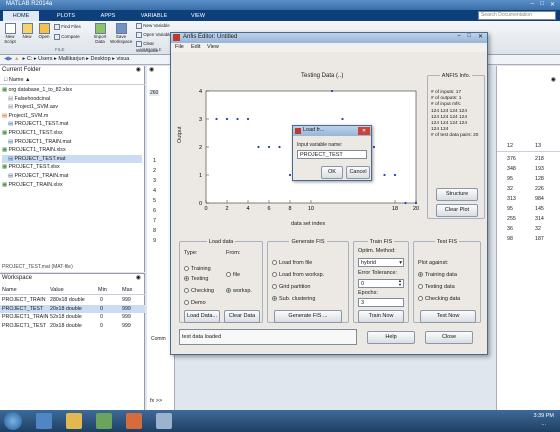 Image resolution: width=560 pixels, height=432 pixels. I want to click on menu-edit: Edit, so click(195, 47).